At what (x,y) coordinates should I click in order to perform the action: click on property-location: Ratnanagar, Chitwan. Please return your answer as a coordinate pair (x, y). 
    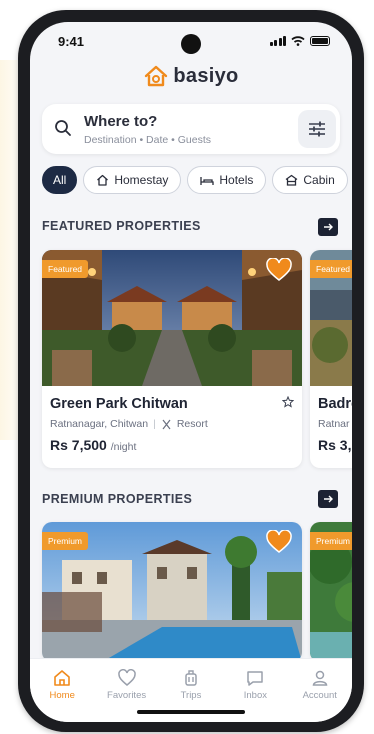
    Looking at the image, I should click on (99, 424).